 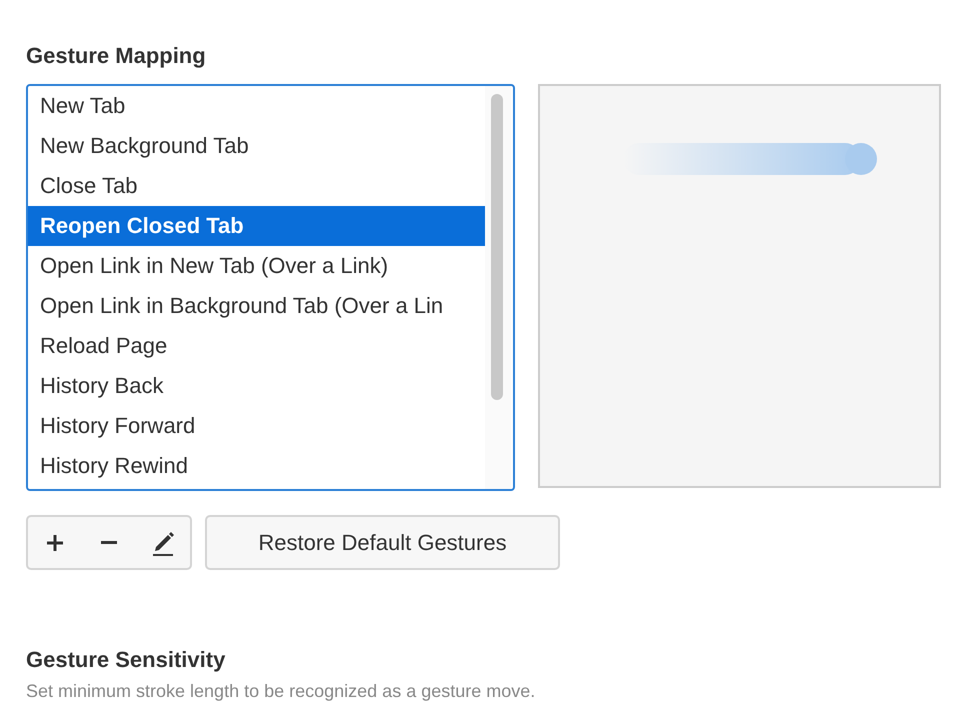 I want to click on minus-icon, so click(x=109, y=542).